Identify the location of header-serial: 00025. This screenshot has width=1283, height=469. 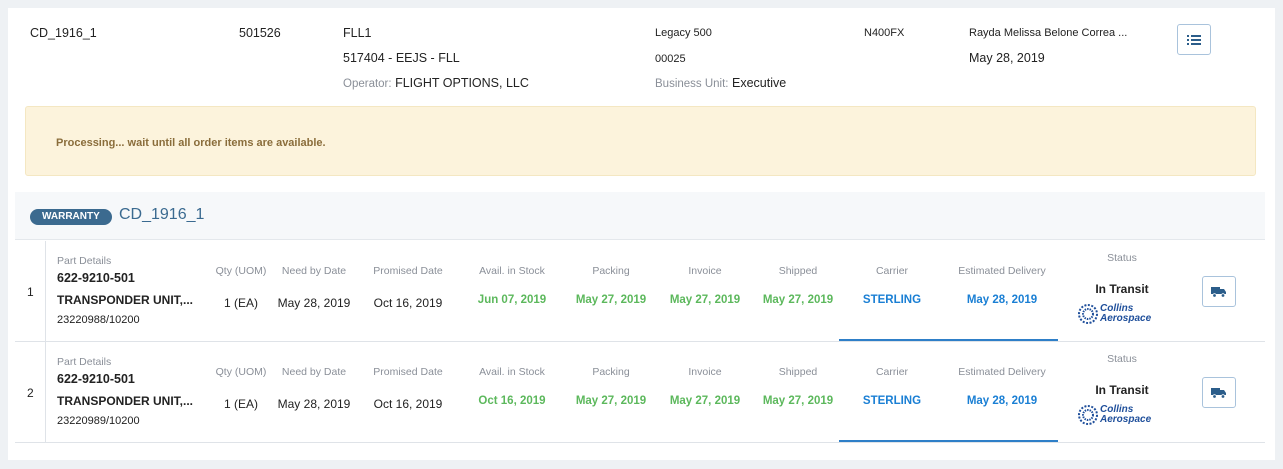
(670, 59).